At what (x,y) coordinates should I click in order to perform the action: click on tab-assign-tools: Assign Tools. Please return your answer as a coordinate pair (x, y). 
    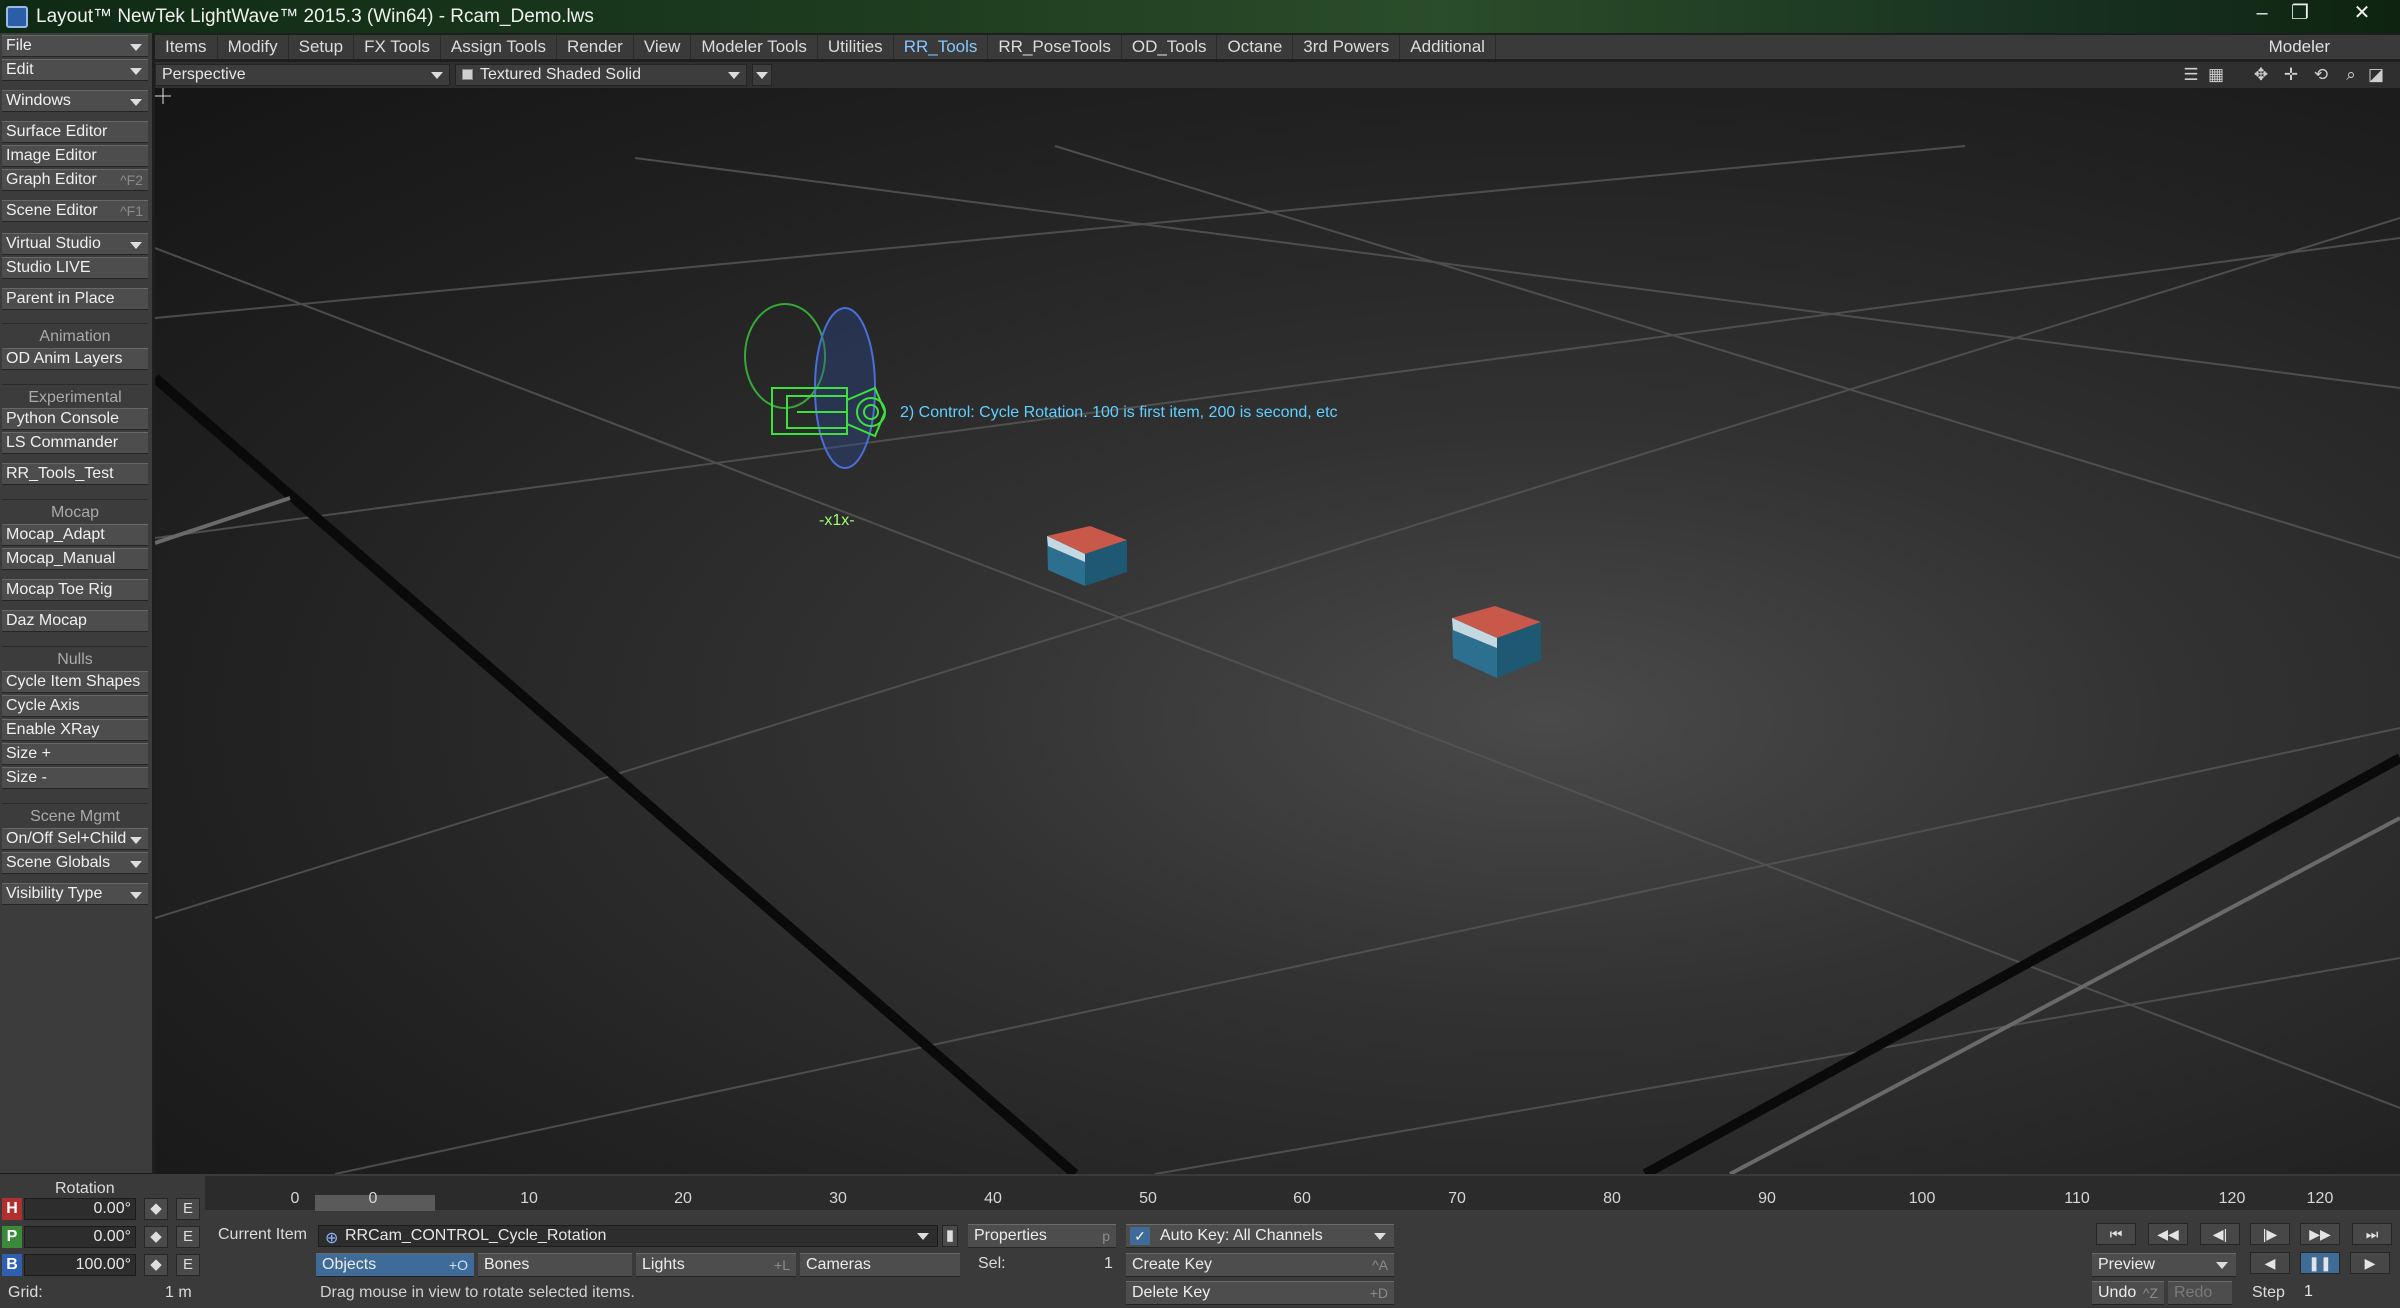
    Looking at the image, I should click on (499, 47).